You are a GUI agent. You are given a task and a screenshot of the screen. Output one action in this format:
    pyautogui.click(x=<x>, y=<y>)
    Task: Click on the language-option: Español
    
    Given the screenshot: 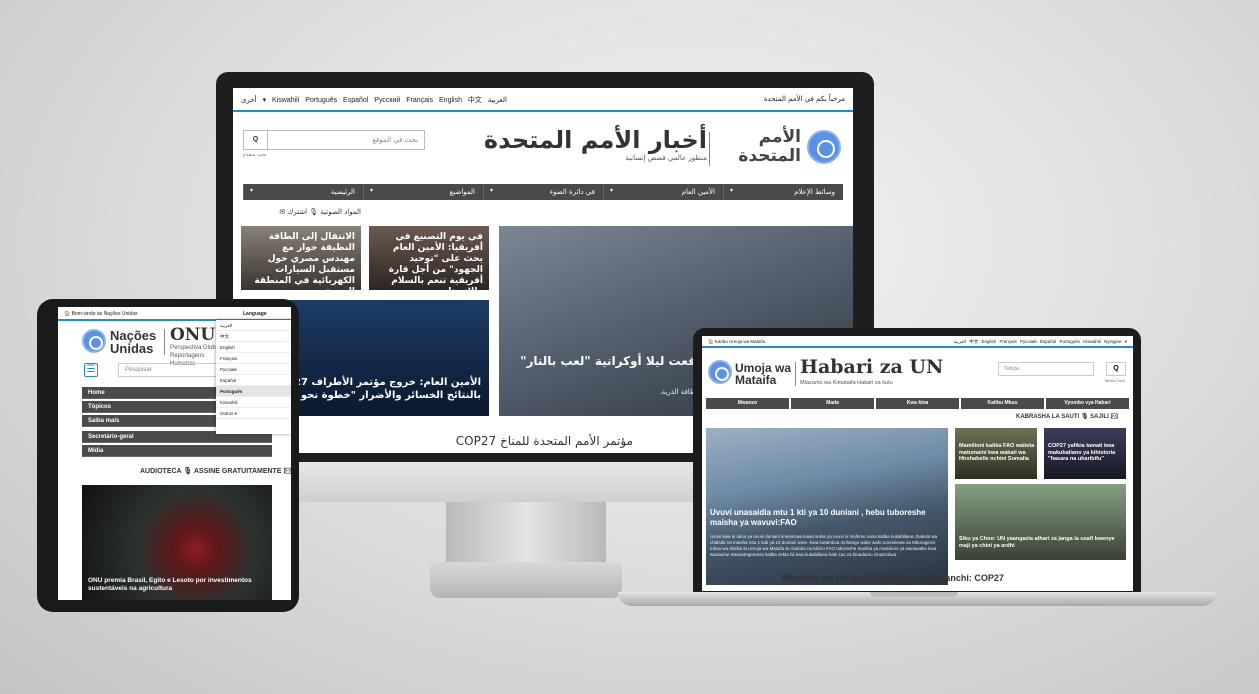 What is the action you would take?
    pyautogui.click(x=253, y=380)
    